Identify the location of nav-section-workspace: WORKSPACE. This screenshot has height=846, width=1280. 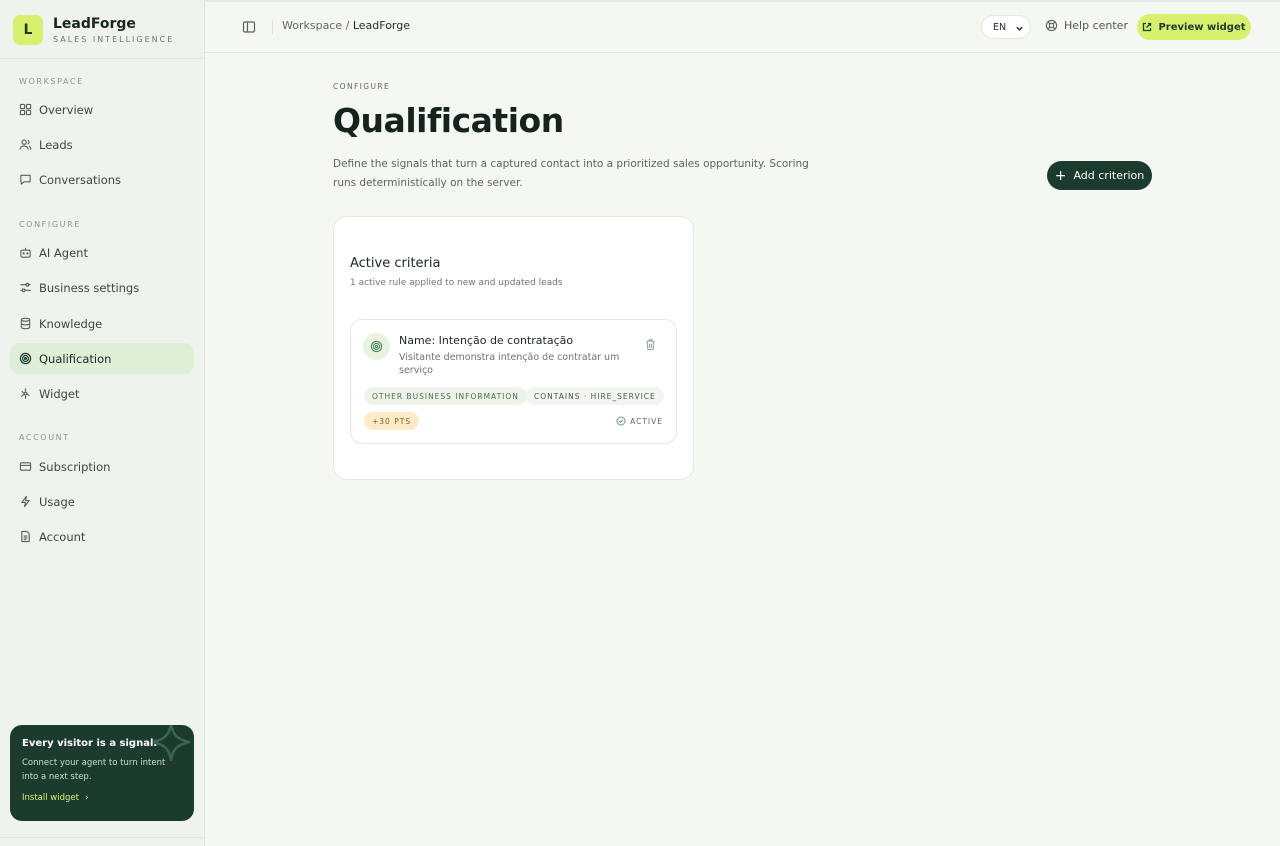
(51, 81).